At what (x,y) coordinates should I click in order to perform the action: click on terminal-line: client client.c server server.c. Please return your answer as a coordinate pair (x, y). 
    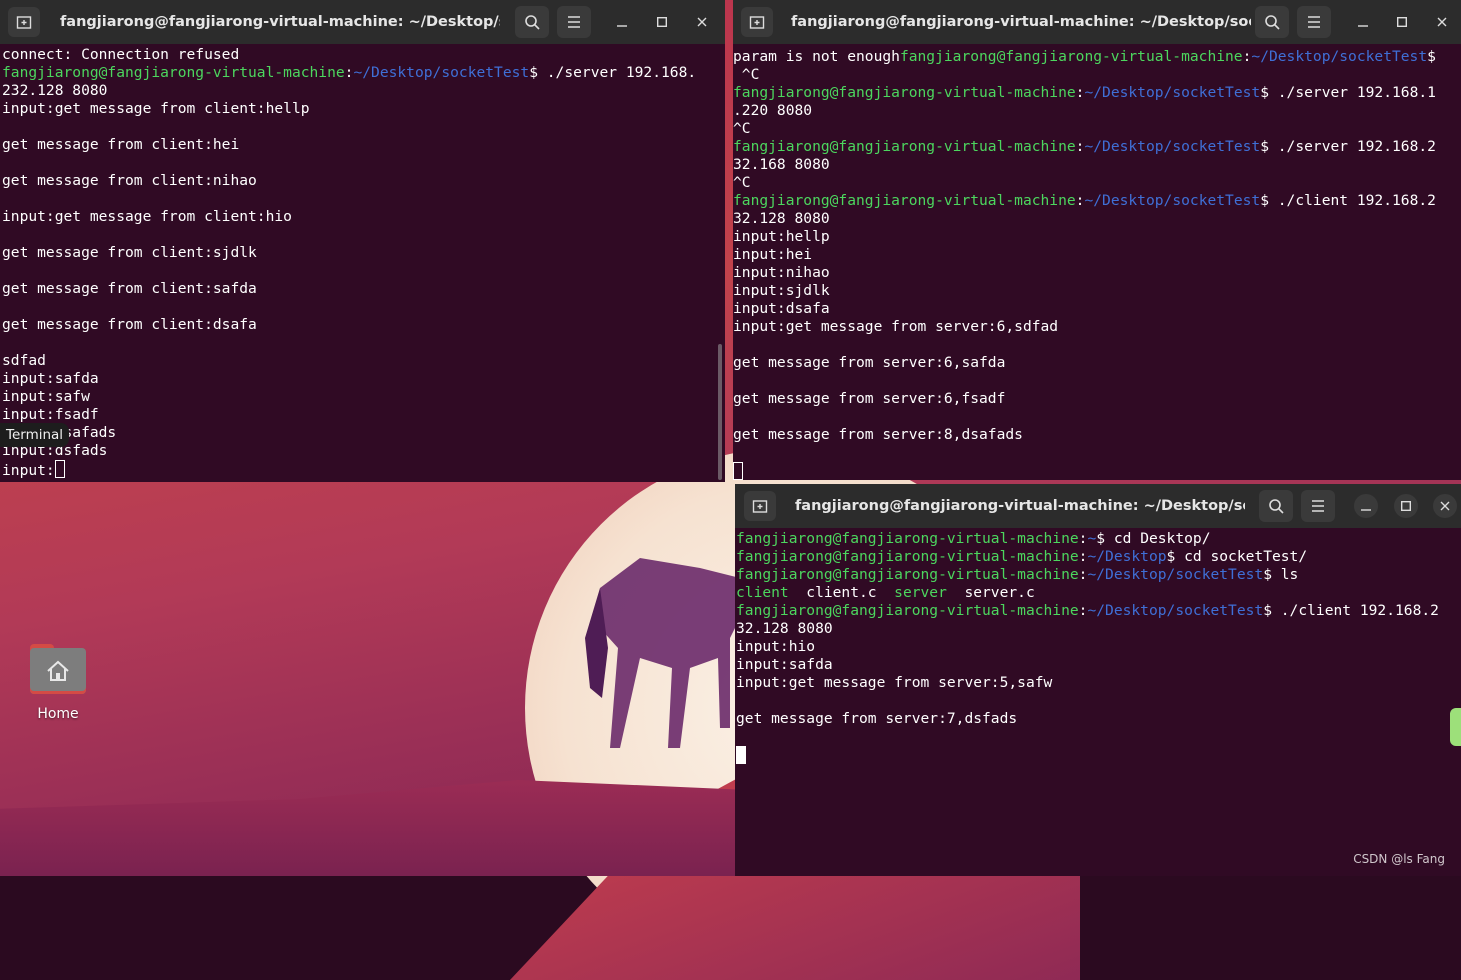
    Looking at the image, I should click on (885, 592).